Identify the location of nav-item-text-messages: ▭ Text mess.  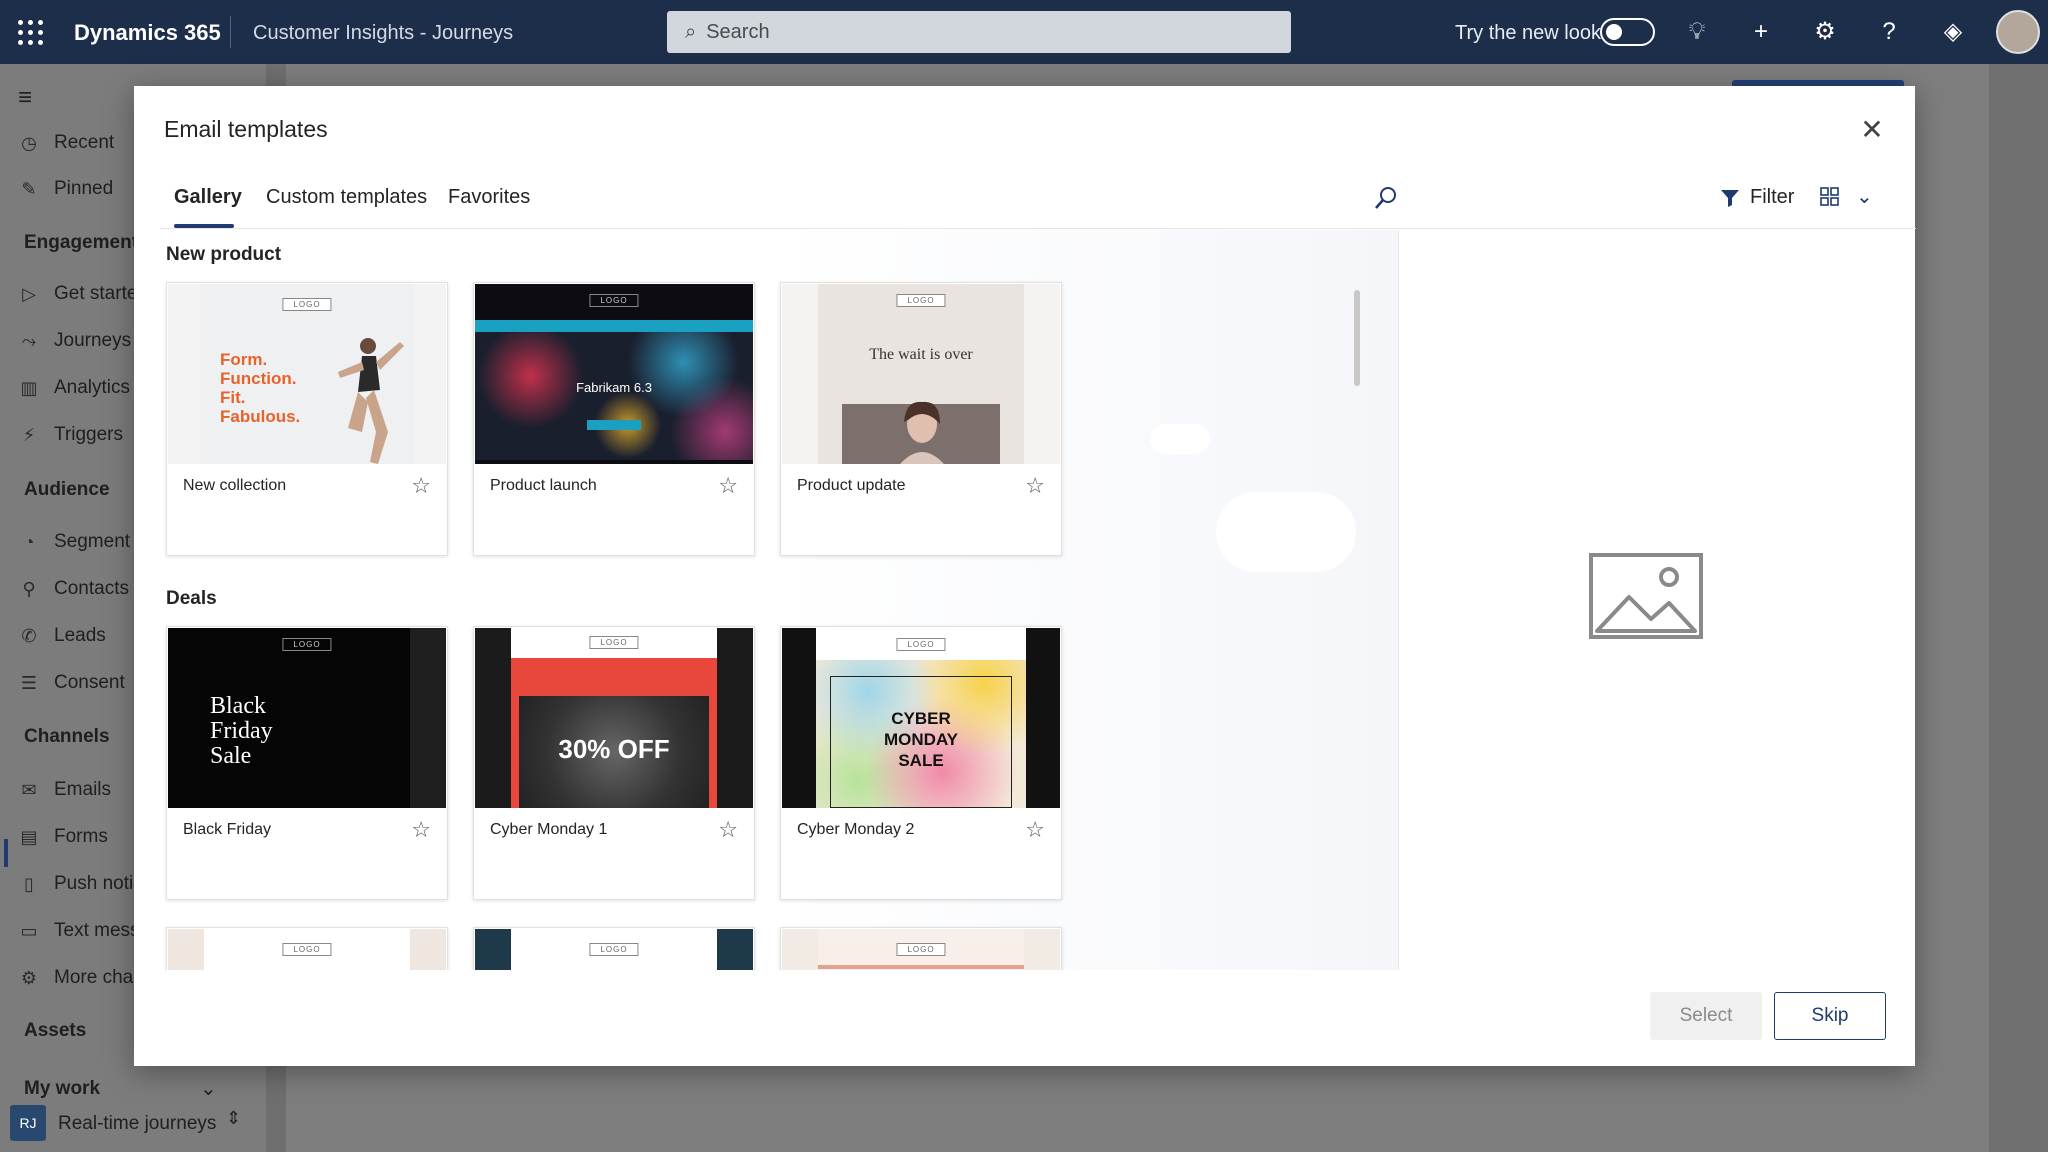
(78, 931).